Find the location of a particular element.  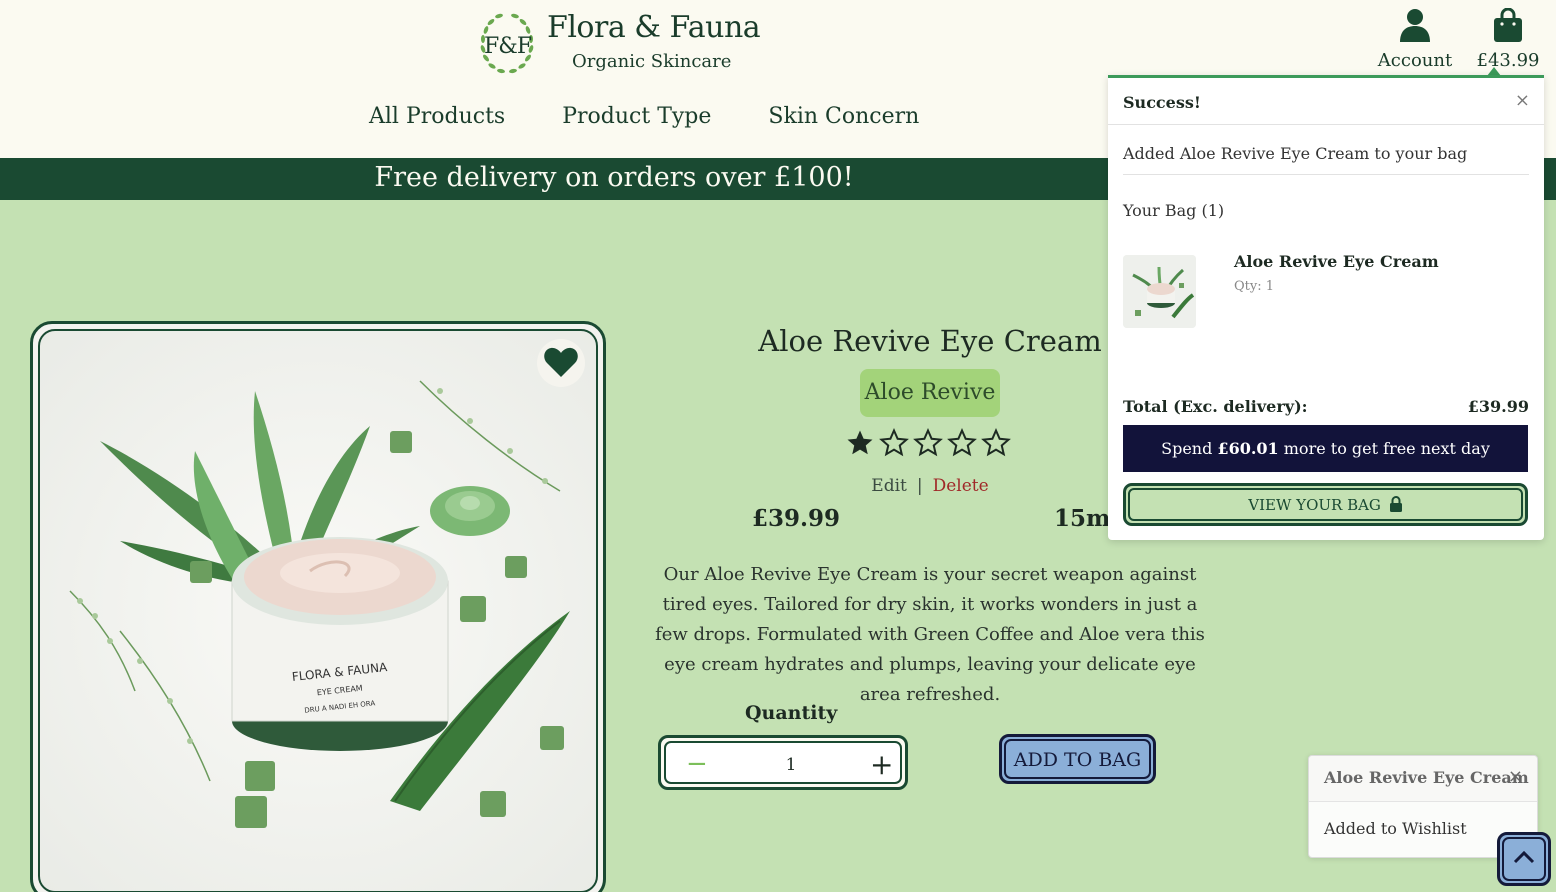

product-price: £39.99 is located at coordinates (796, 518).